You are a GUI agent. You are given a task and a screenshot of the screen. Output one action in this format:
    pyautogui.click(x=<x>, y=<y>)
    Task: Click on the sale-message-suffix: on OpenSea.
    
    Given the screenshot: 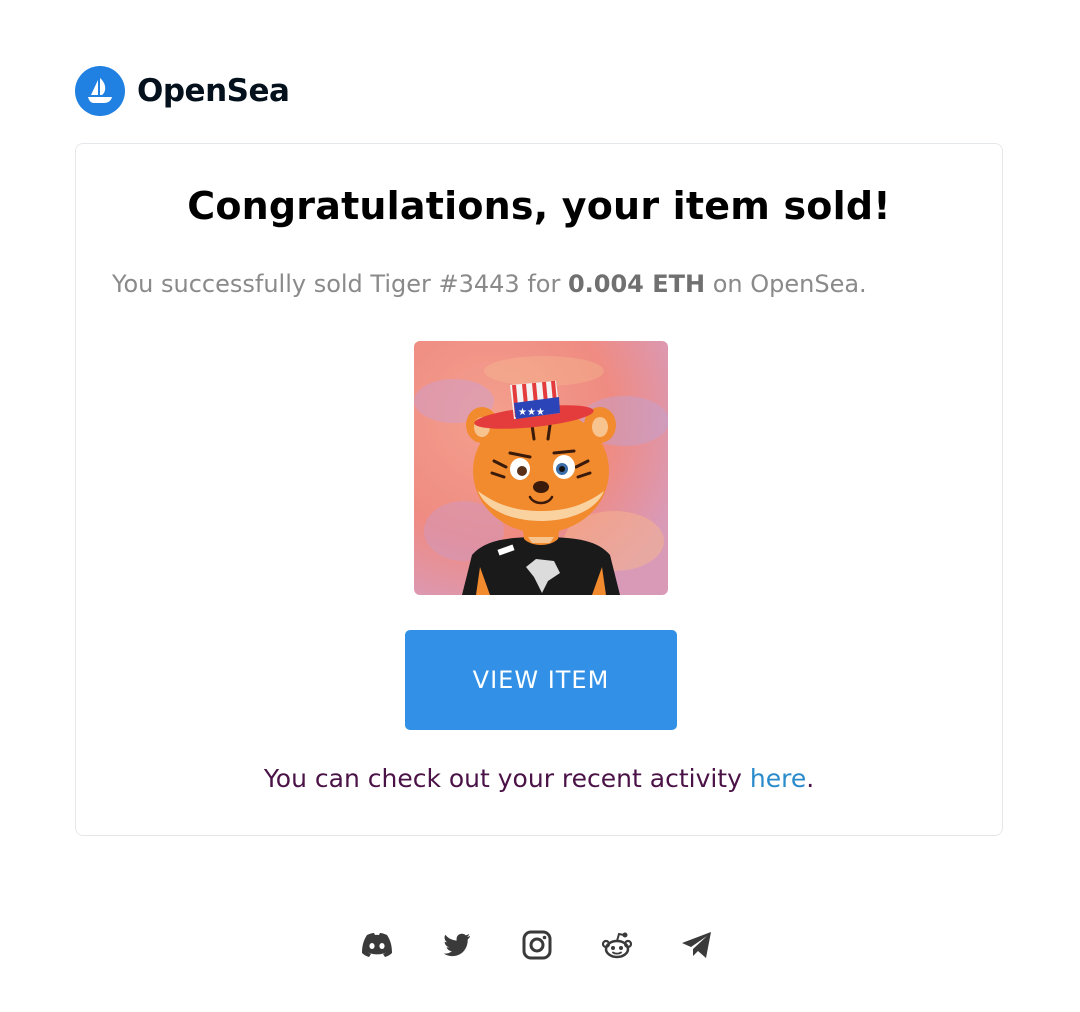 What is the action you would take?
    pyautogui.click(x=786, y=284)
    